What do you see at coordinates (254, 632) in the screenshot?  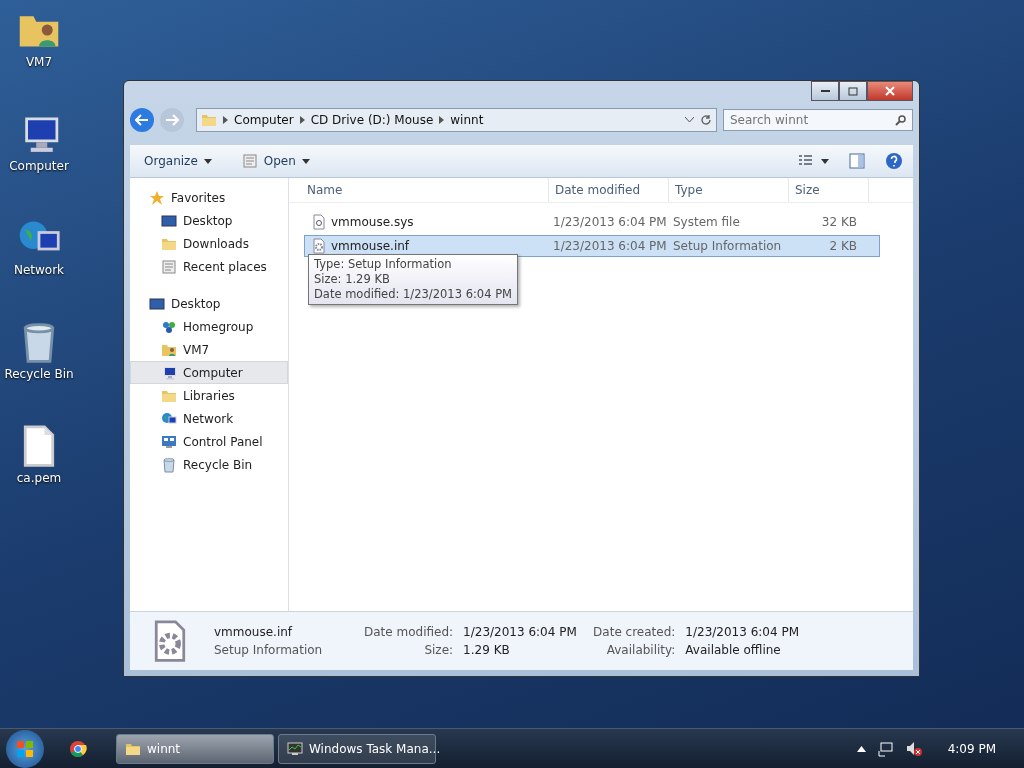 I see `details-file-name: vmmouse.inf` at bounding box center [254, 632].